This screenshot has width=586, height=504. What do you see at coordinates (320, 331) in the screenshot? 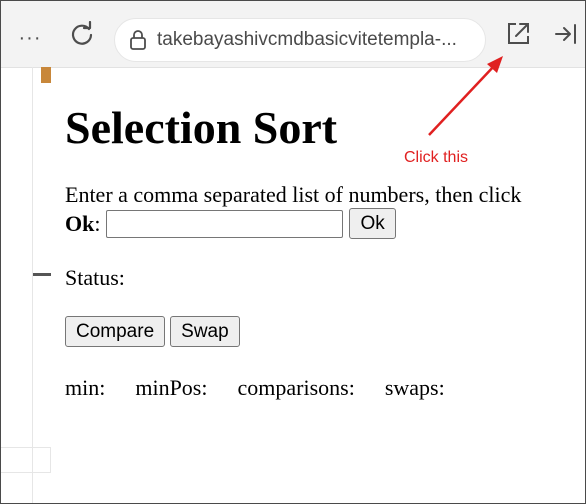
I see `action-buttons: Compare Swap` at bounding box center [320, 331].